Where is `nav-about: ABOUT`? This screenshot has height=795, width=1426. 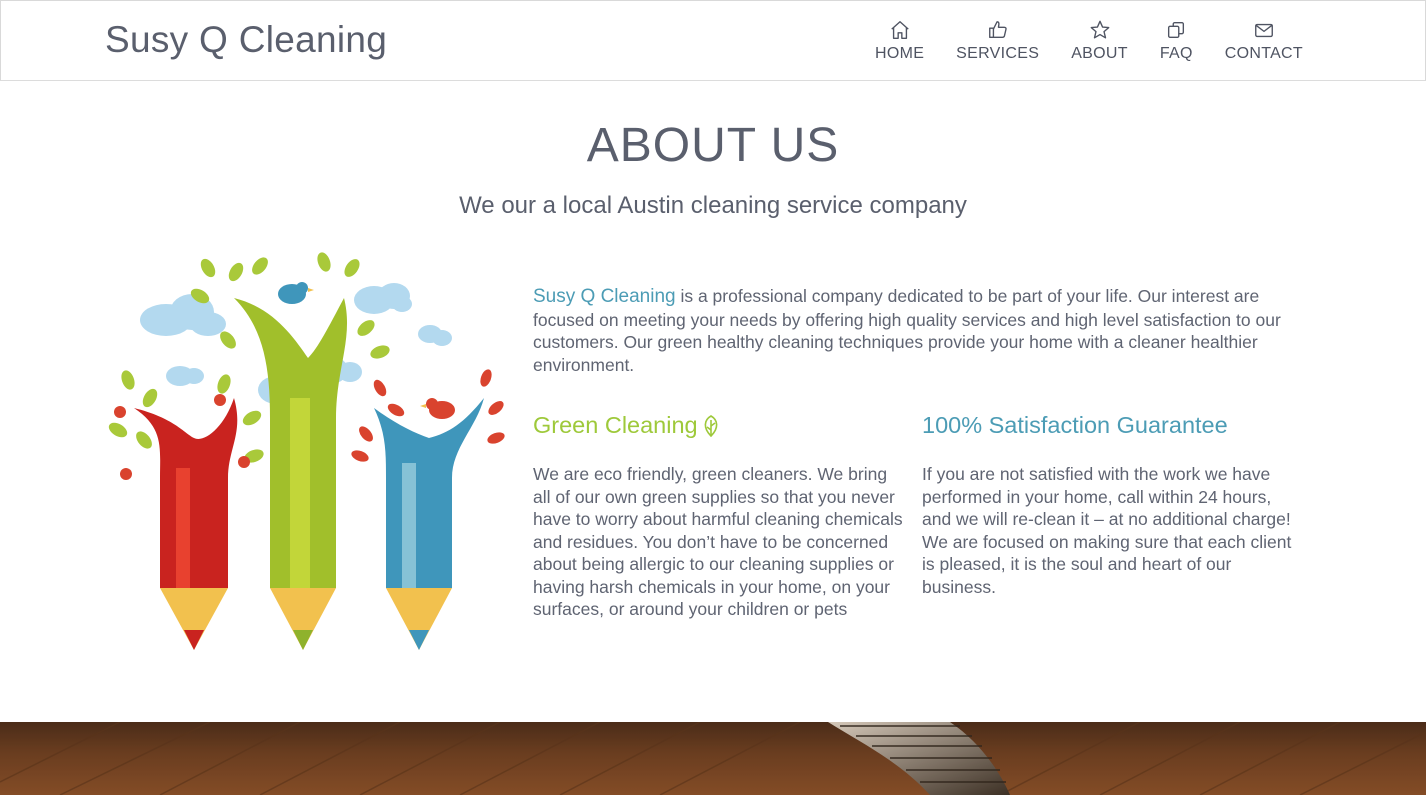 nav-about: ABOUT is located at coordinates (1099, 41).